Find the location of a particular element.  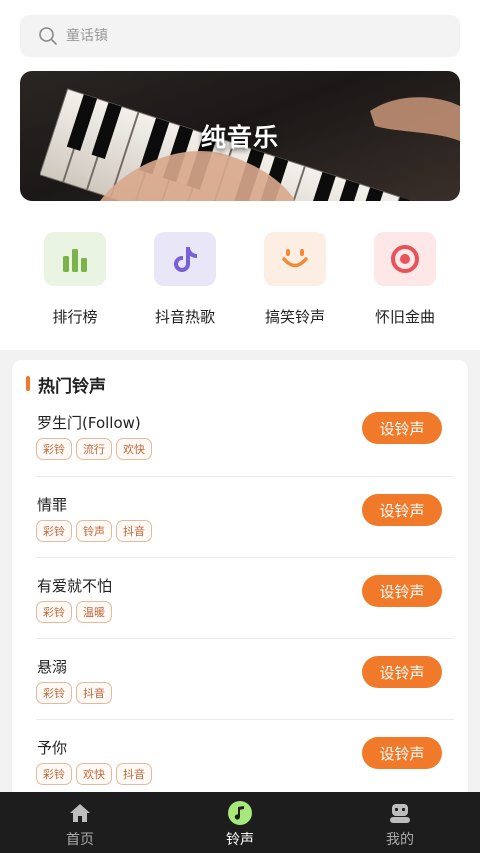

list-item: 罗生门(Follow) 彩铃 流行 欢快 设铃声 is located at coordinates (240, 441).